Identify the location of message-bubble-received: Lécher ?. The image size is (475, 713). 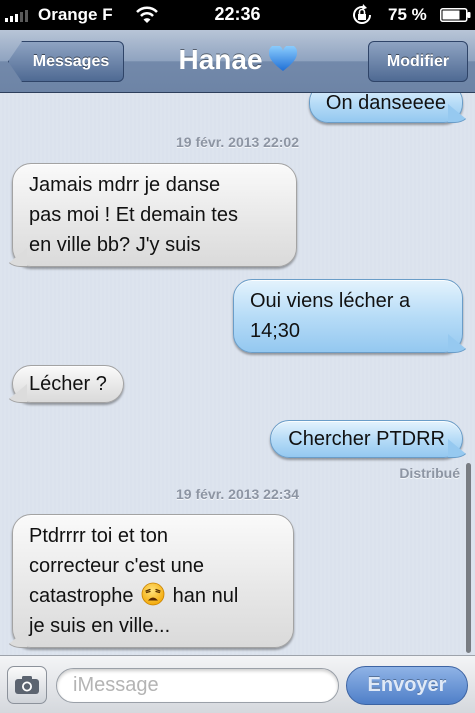
(68, 384).